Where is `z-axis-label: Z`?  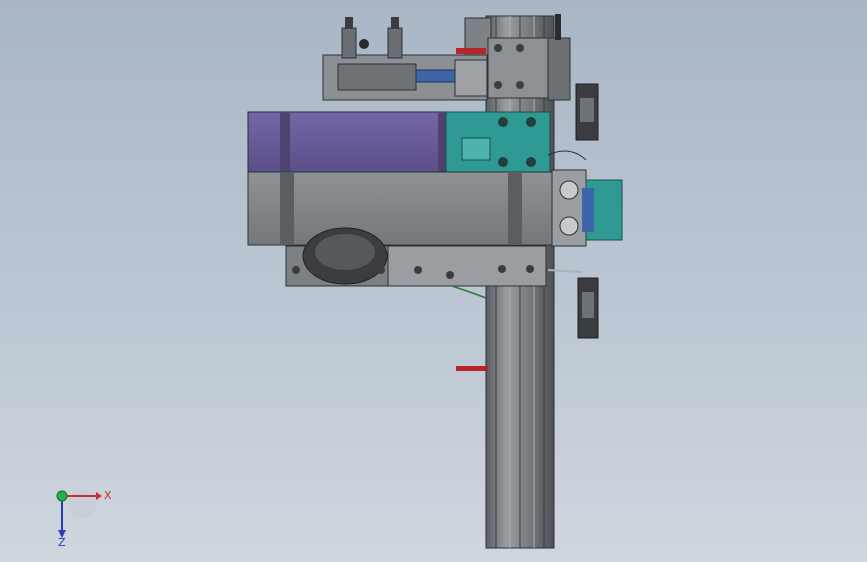 z-axis-label: Z is located at coordinates (62, 542).